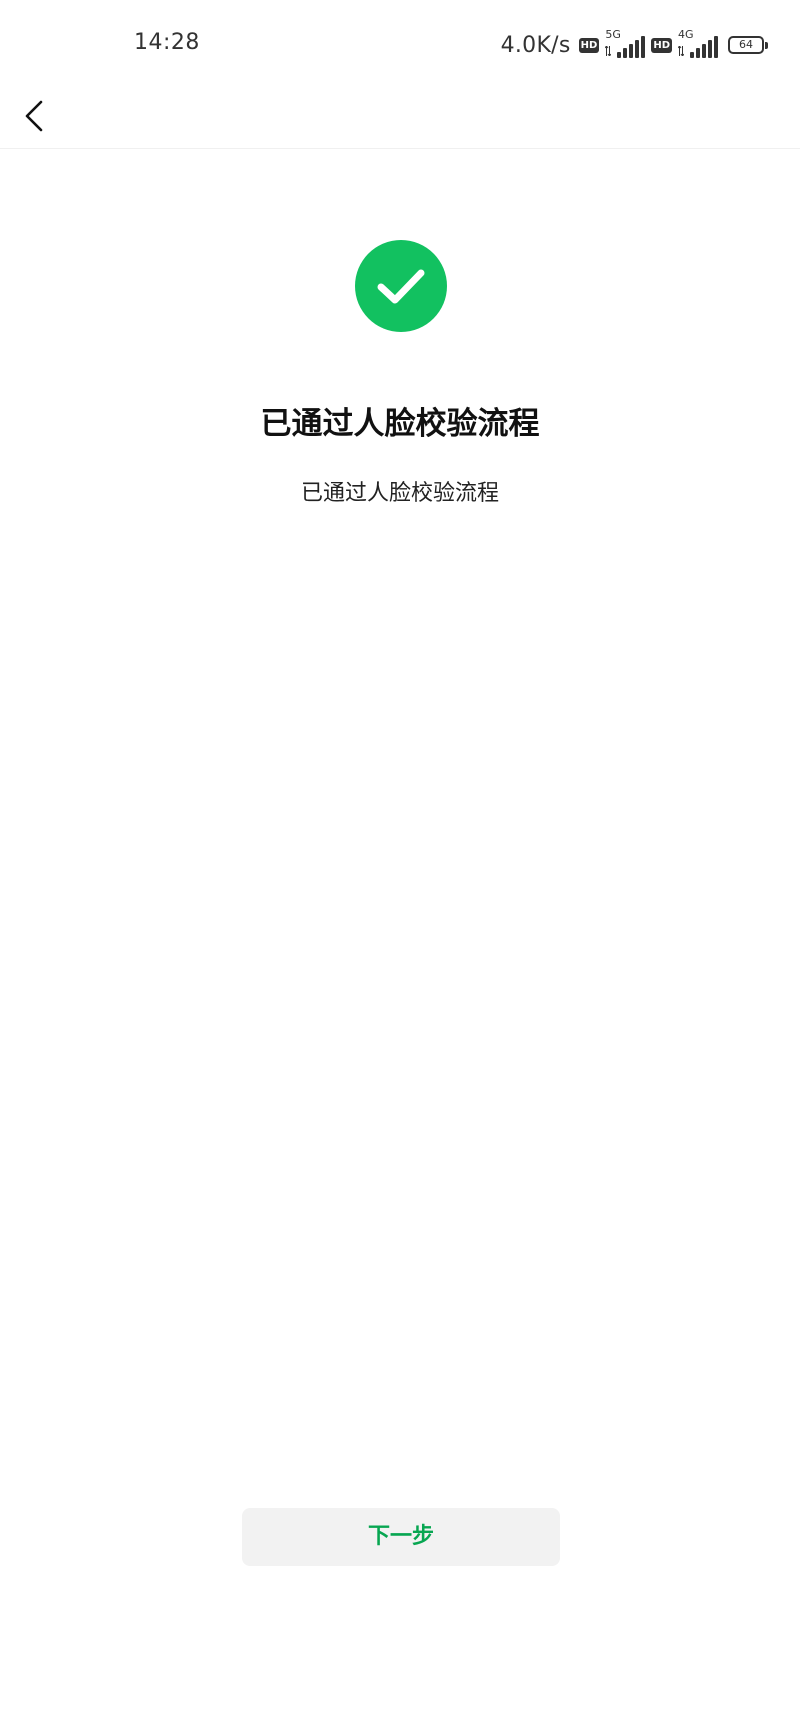 The image size is (800, 1731). I want to click on back-button, so click(36, 116).